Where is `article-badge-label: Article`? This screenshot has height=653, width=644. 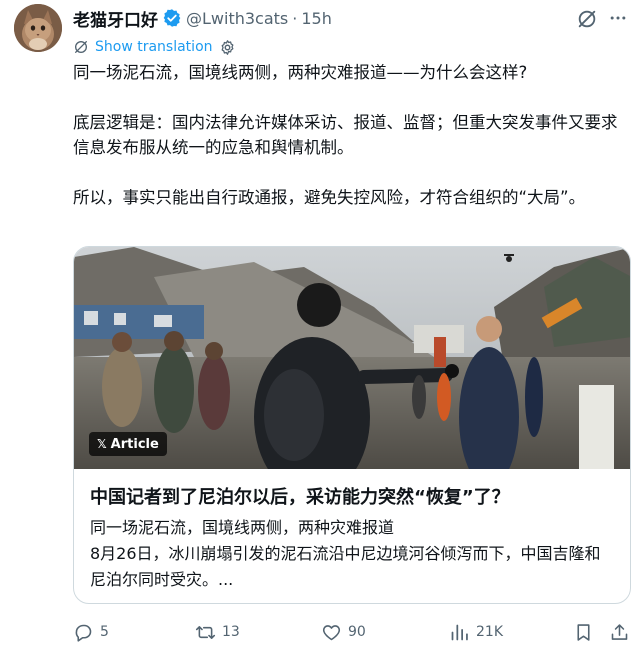 article-badge-label: Article is located at coordinates (134, 444).